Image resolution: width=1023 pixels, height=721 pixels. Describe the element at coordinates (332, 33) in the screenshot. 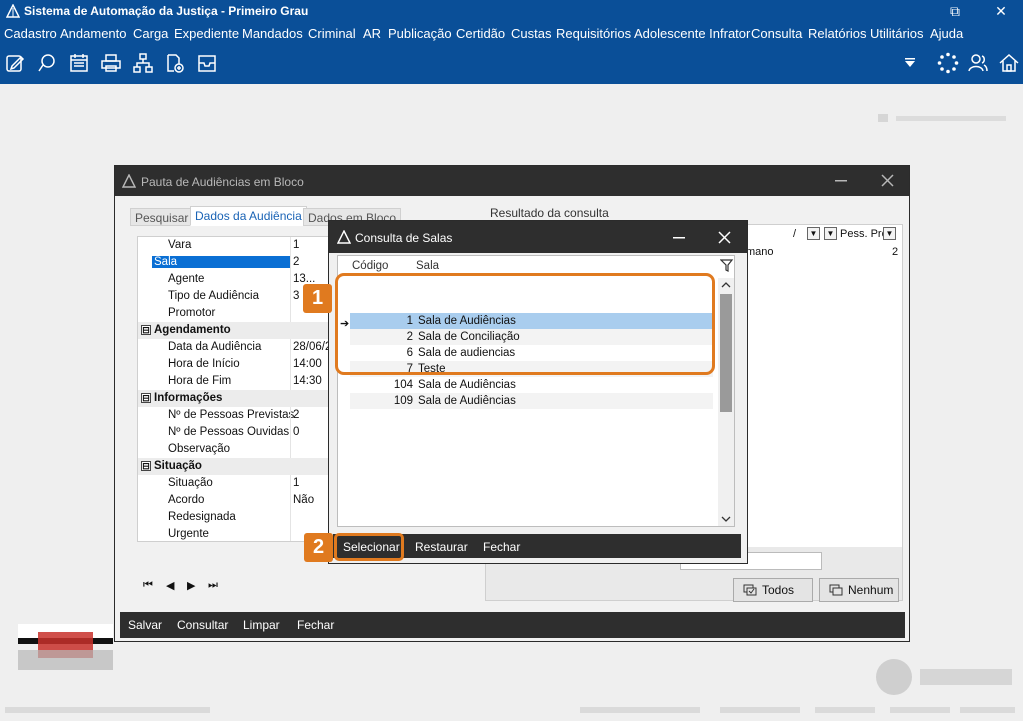

I see `menu-criminal: Criminal` at that location.